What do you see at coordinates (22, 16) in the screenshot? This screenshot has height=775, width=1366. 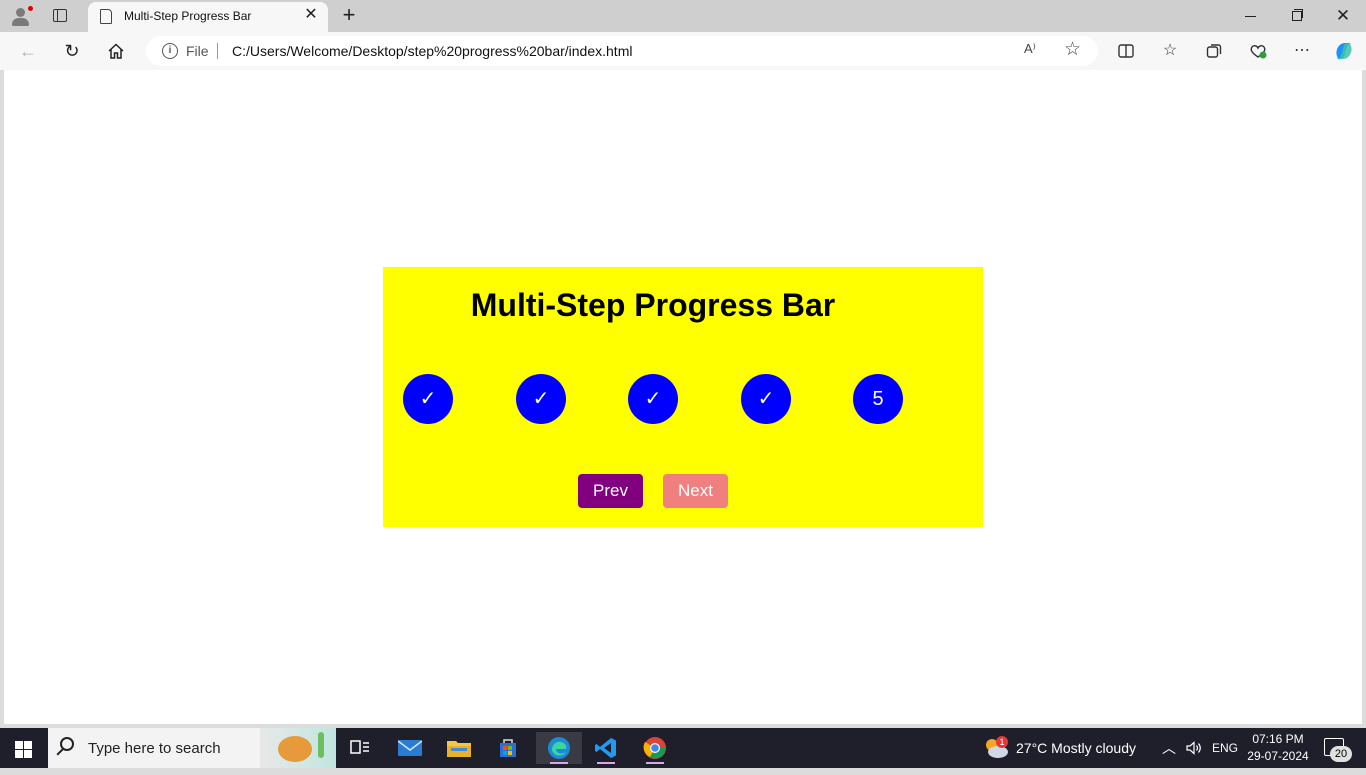 I see `profile-icon` at bounding box center [22, 16].